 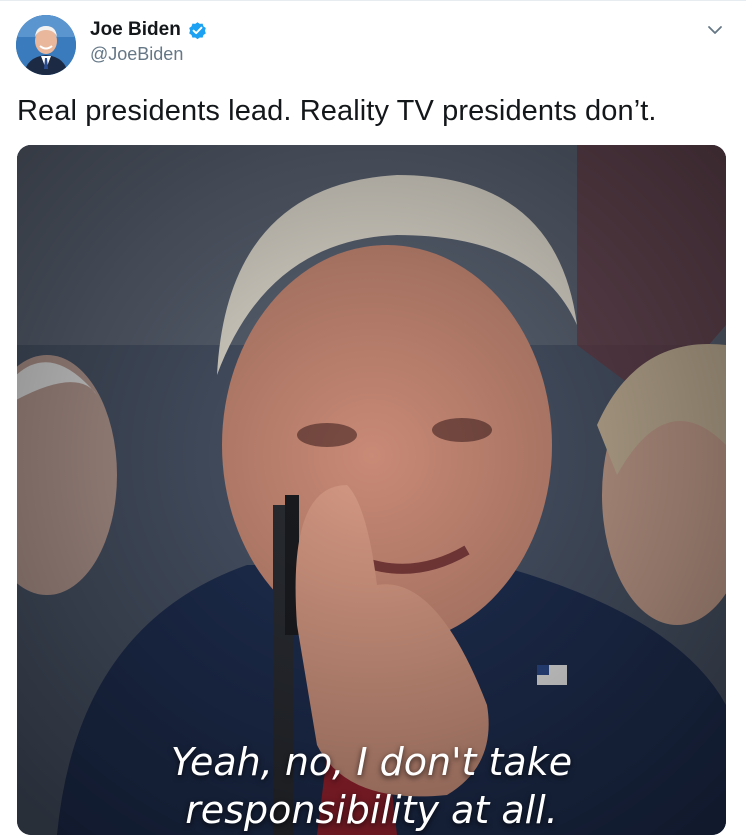 What do you see at coordinates (715, 30) in the screenshot?
I see `chevron-down-icon` at bounding box center [715, 30].